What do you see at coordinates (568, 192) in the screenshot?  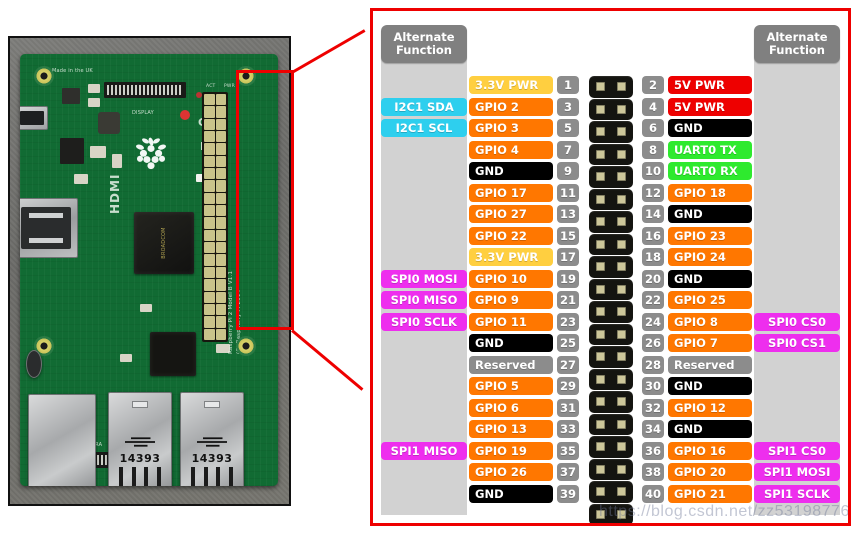 I see `pin-number-left: 11` at bounding box center [568, 192].